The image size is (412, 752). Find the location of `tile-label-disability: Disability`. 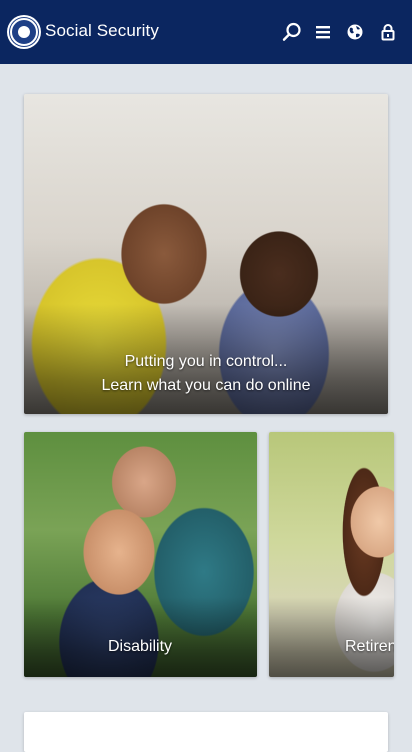

tile-label-disability: Disability is located at coordinates (140, 646).